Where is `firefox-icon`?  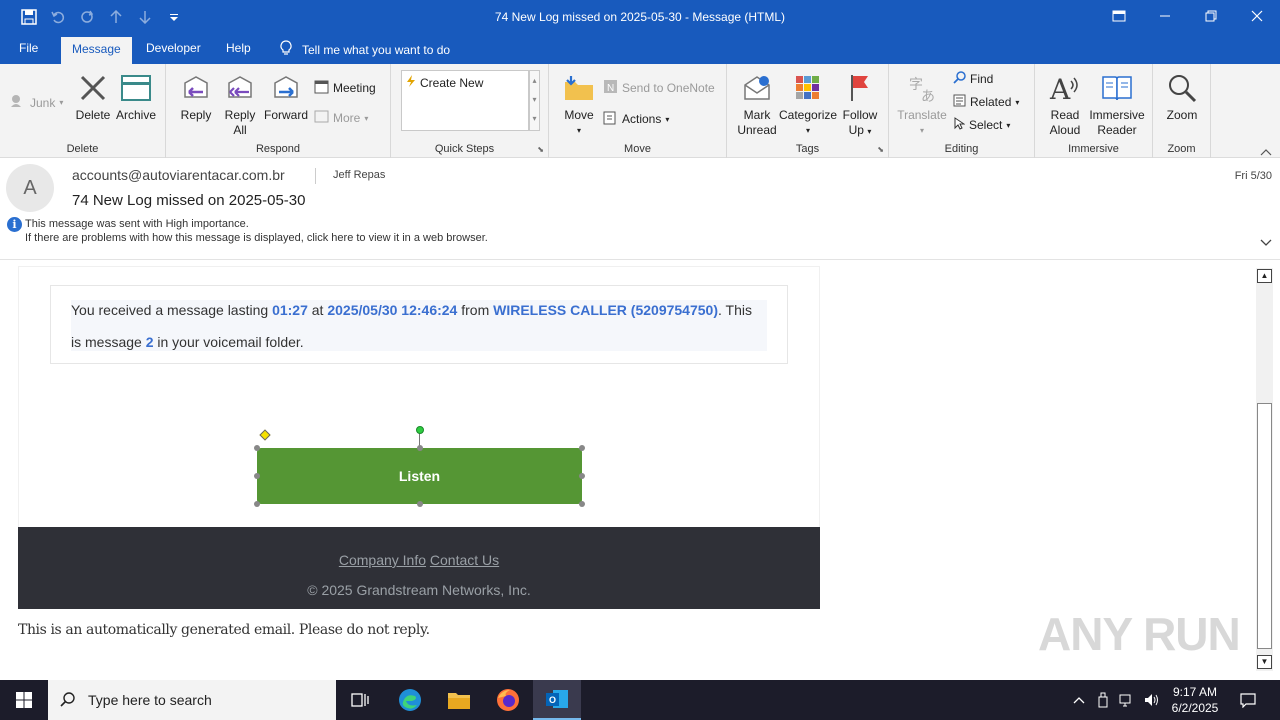 firefox-icon is located at coordinates (508, 700).